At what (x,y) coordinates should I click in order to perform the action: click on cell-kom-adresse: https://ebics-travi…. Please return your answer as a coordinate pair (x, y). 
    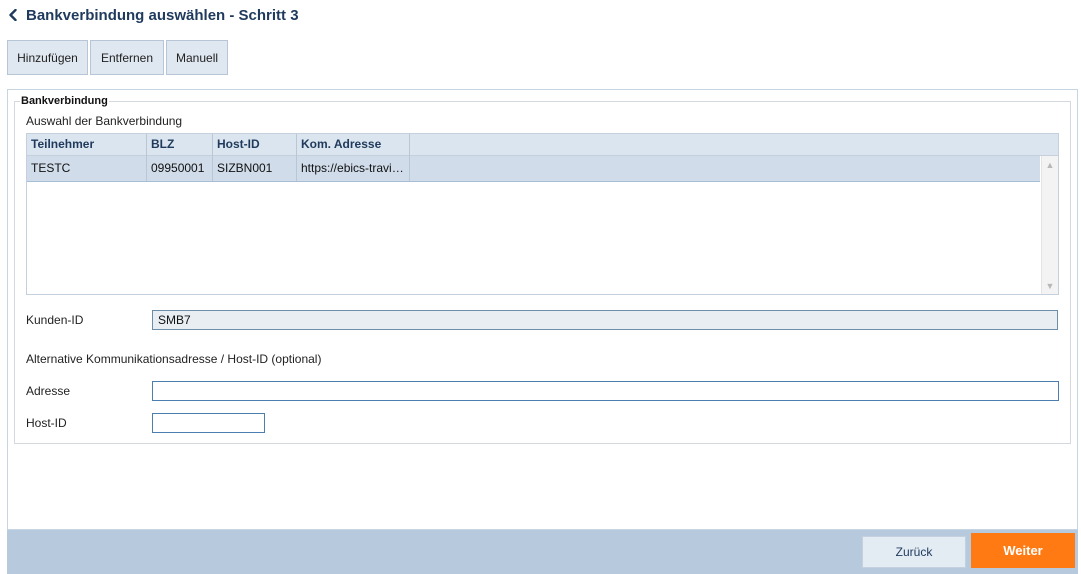
    Looking at the image, I should click on (353, 168).